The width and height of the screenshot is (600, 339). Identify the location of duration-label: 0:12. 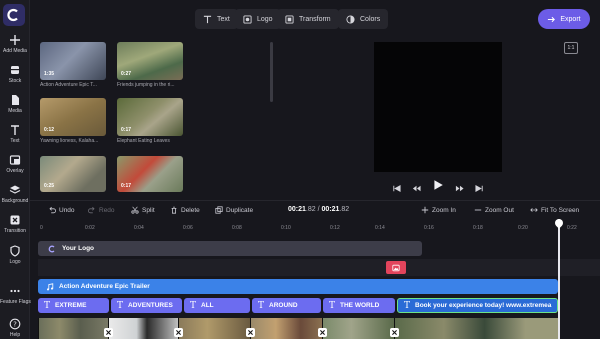
(49, 130).